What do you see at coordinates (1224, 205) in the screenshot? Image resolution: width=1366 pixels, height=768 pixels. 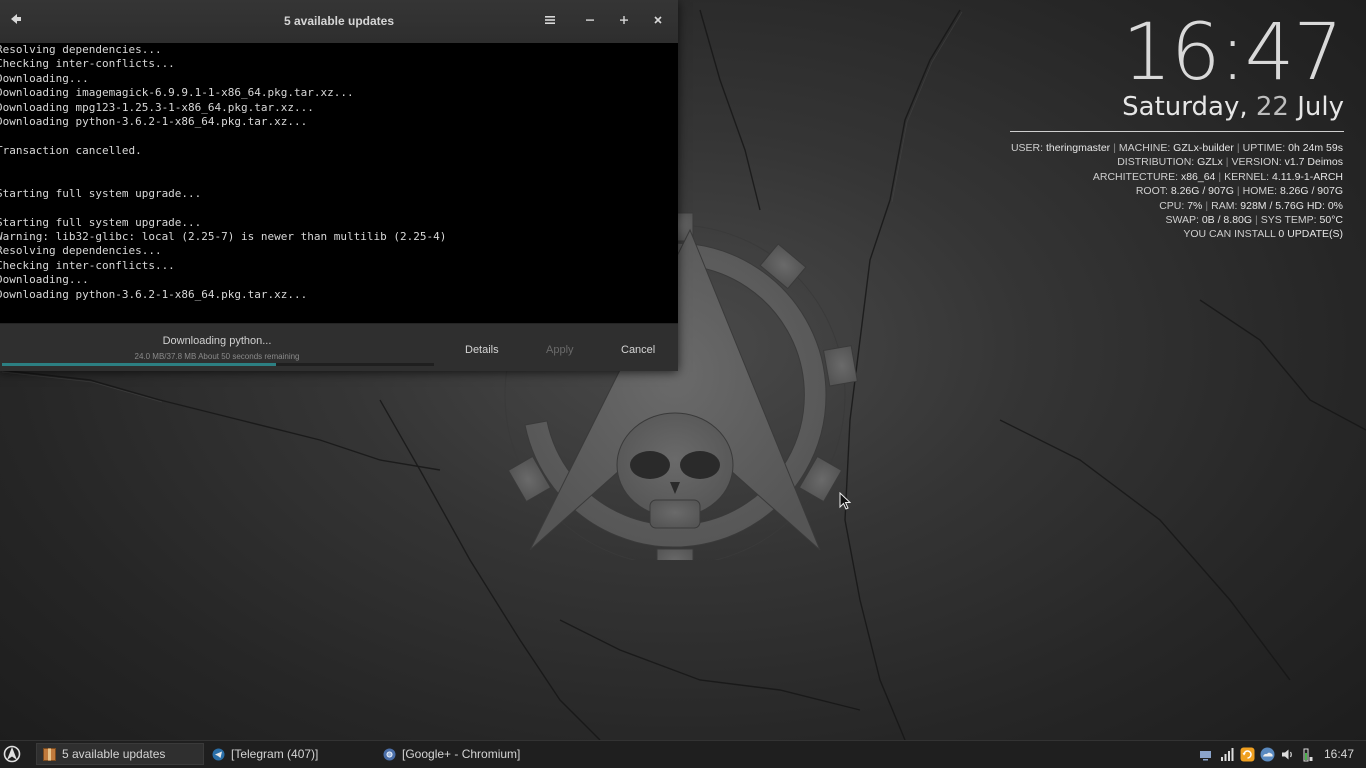 I see `conky-key: RAM:` at bounding box center [1224, 205].